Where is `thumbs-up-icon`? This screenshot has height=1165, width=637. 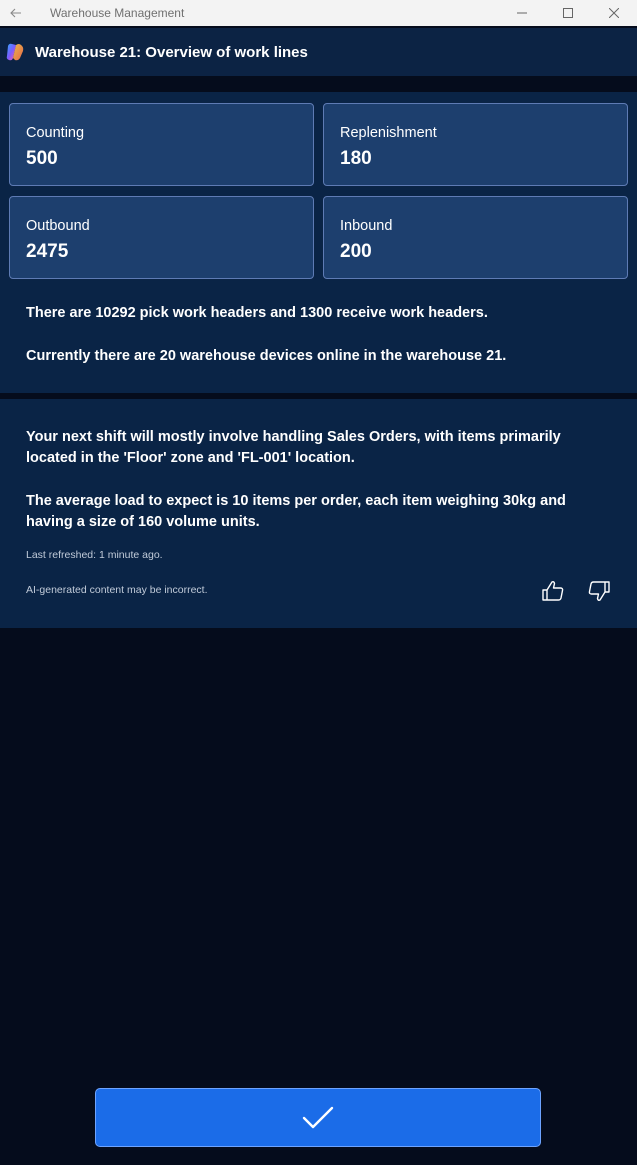 thumbs-up-icon is located at coordinates (553, 591).